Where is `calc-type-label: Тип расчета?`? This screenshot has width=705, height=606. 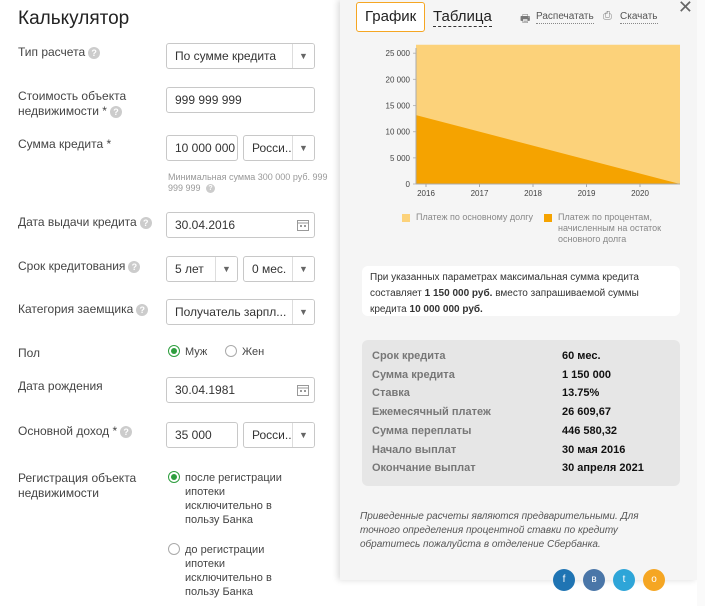
calc-type-label: Тип расчета? is located at coordinates (59, 52).